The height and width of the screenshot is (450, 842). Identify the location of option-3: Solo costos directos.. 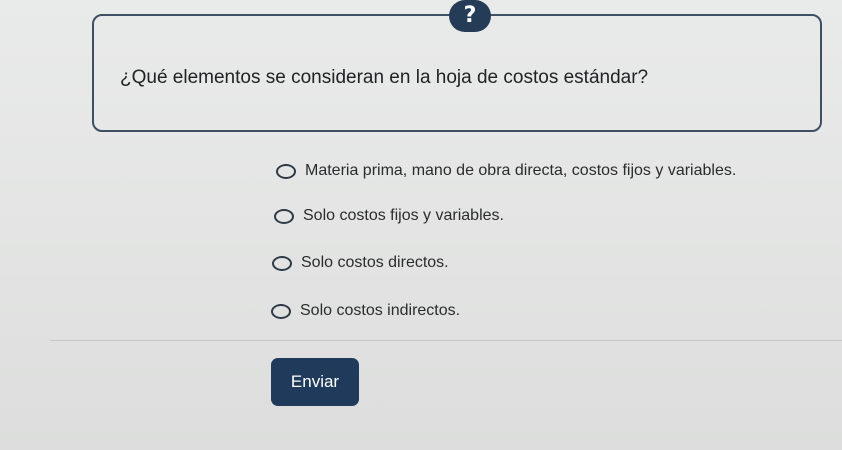
(360, 263).